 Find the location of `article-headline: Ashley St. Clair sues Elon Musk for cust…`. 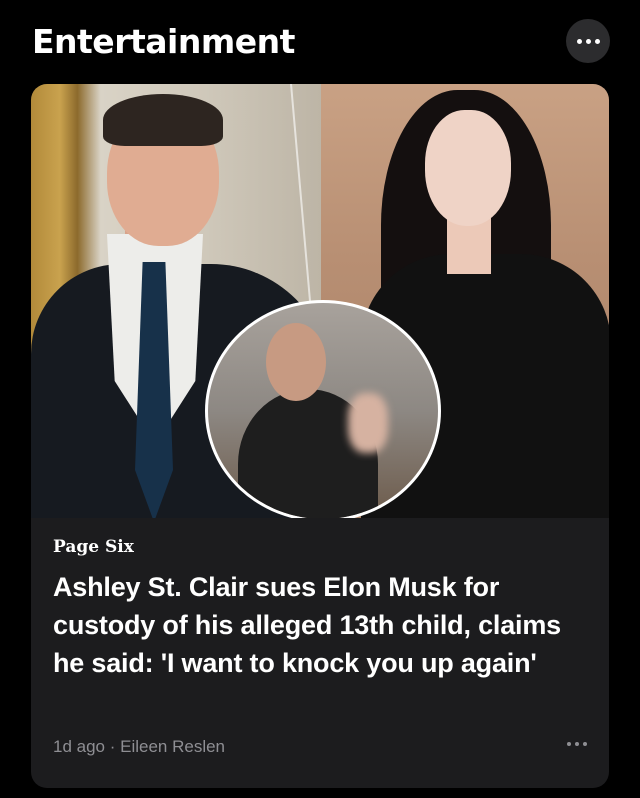

article-headline: Ashley St. Clair sues Elon Musk for cust… is located at coordinates (318, 625).